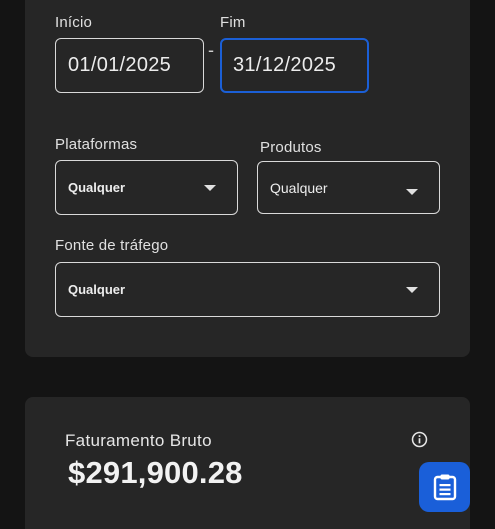 The image size is (495, 529). I want to click on traffic-source-select: Qualquer, so click(247, 289).